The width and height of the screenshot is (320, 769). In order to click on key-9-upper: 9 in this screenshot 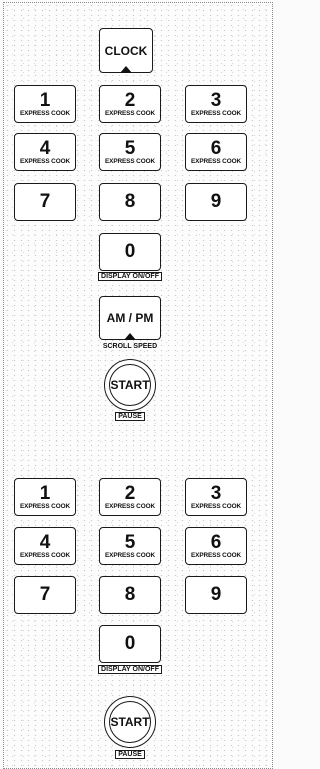, I will do `click(216, 202)`.